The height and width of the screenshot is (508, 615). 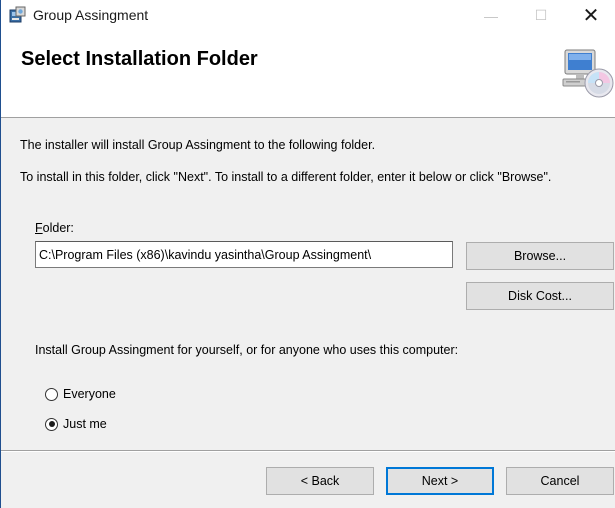 I want to click on back-button: < Back, so click(x=320, y=481).